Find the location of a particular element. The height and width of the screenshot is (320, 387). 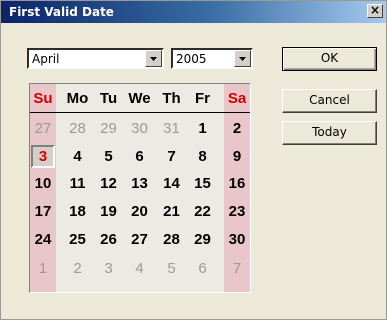

year-dropdown-button is located at coordinates (242, 58).